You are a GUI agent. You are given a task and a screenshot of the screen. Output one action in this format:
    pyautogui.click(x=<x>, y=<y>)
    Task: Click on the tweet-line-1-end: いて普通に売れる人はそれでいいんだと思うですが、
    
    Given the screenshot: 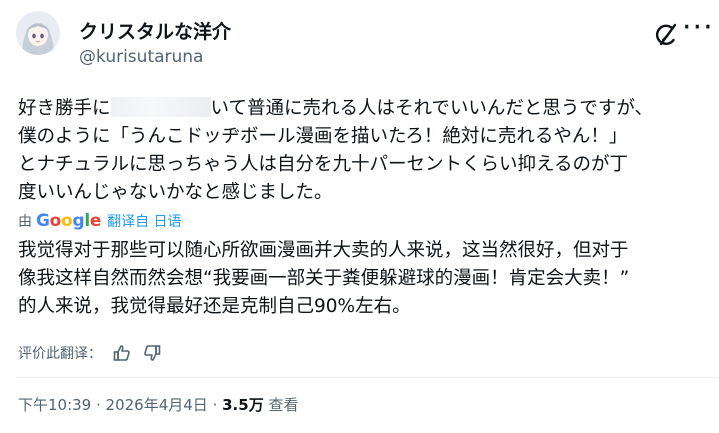 What is the action you would take?
    pyautogui.click(x=432, y=108)
    